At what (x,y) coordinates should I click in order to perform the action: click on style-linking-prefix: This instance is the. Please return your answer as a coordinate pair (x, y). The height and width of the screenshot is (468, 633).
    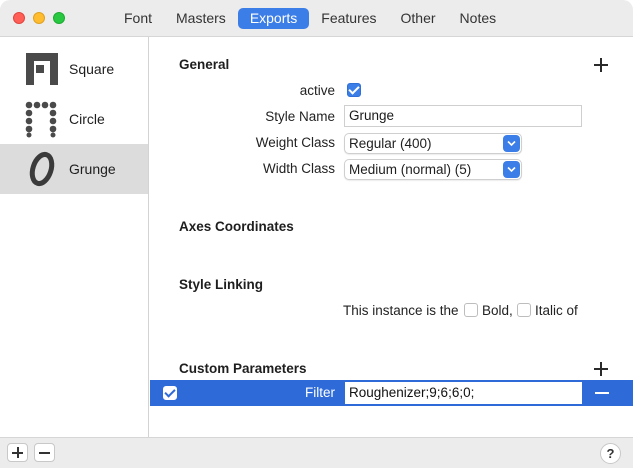
    Looking at the image, I should click on (401, 310).